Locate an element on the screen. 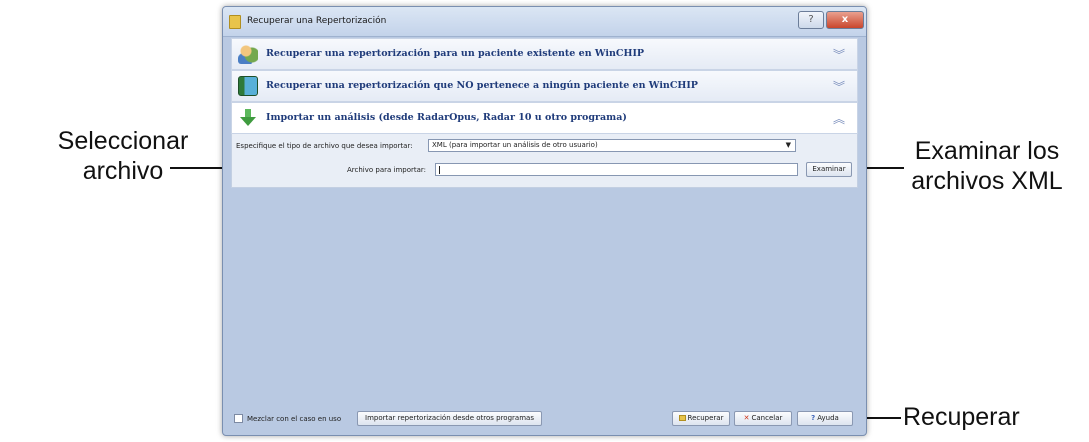 The width and height of the screenshot is (1089, 442). merge-checkbox is located at coordinates (238, 418).